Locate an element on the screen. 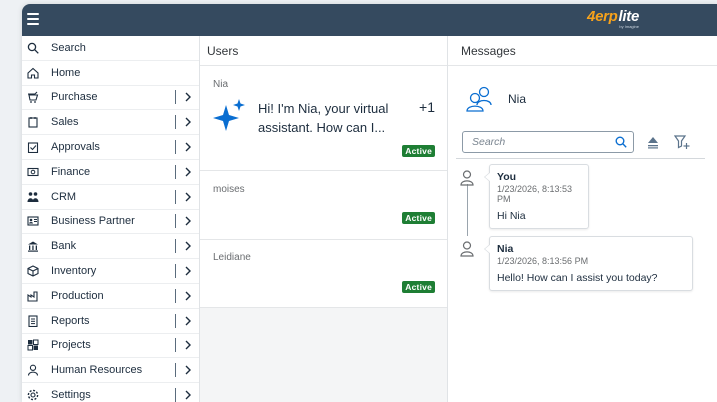  user-row-moises: moises Active is located at coordinates (323, 205).